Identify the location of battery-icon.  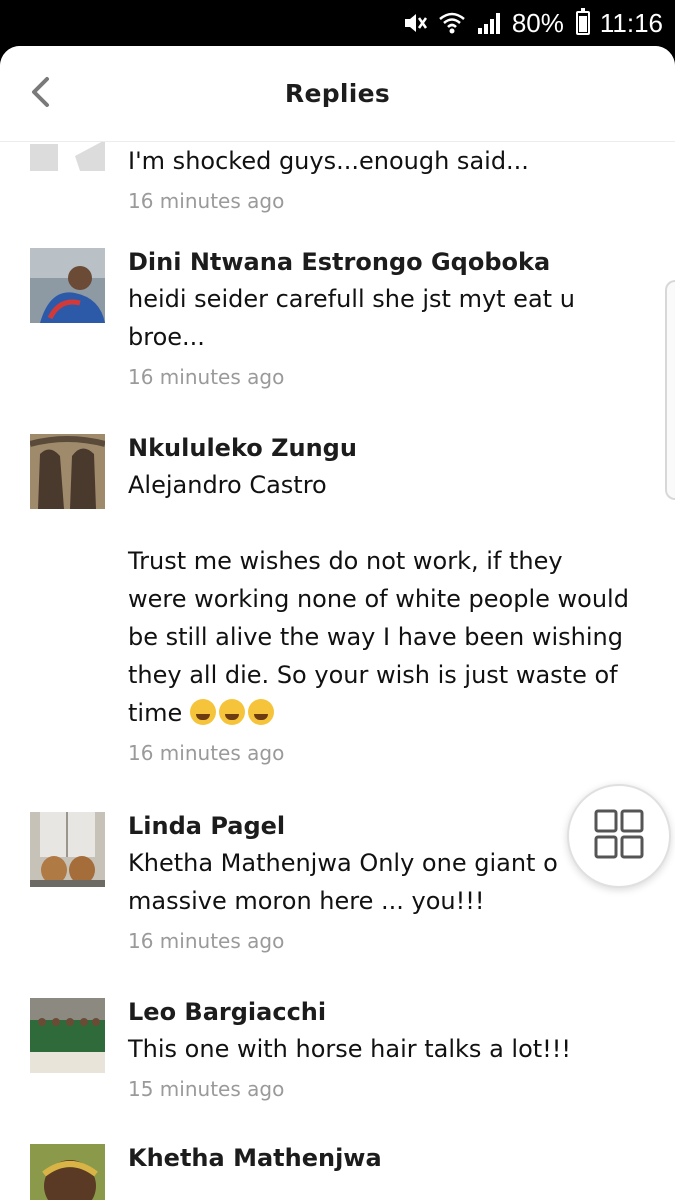
(582, 21).